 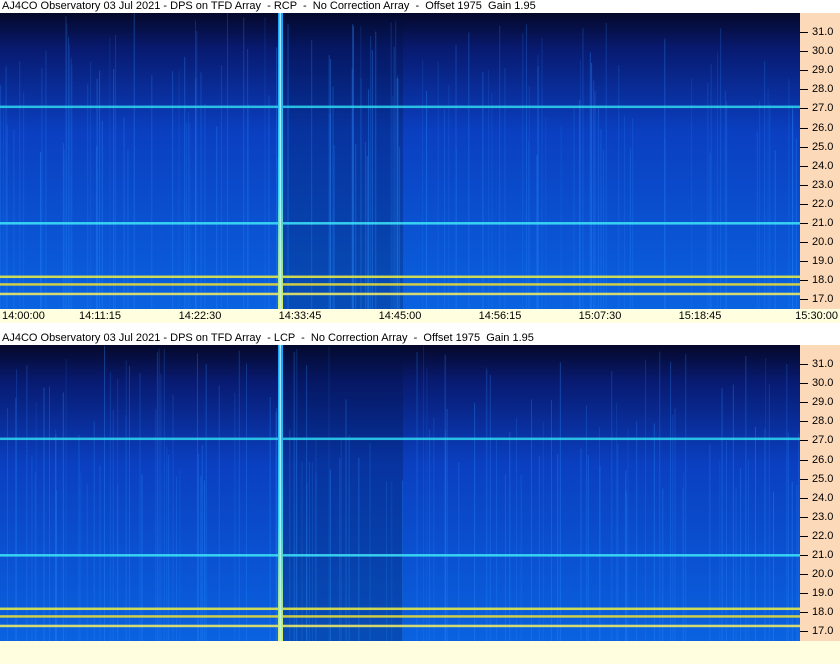 What do you see at coordinates (823, 535) in the screenshot?
I see `frequency-tick-label: 22.0` at bounding box center [823, 535].